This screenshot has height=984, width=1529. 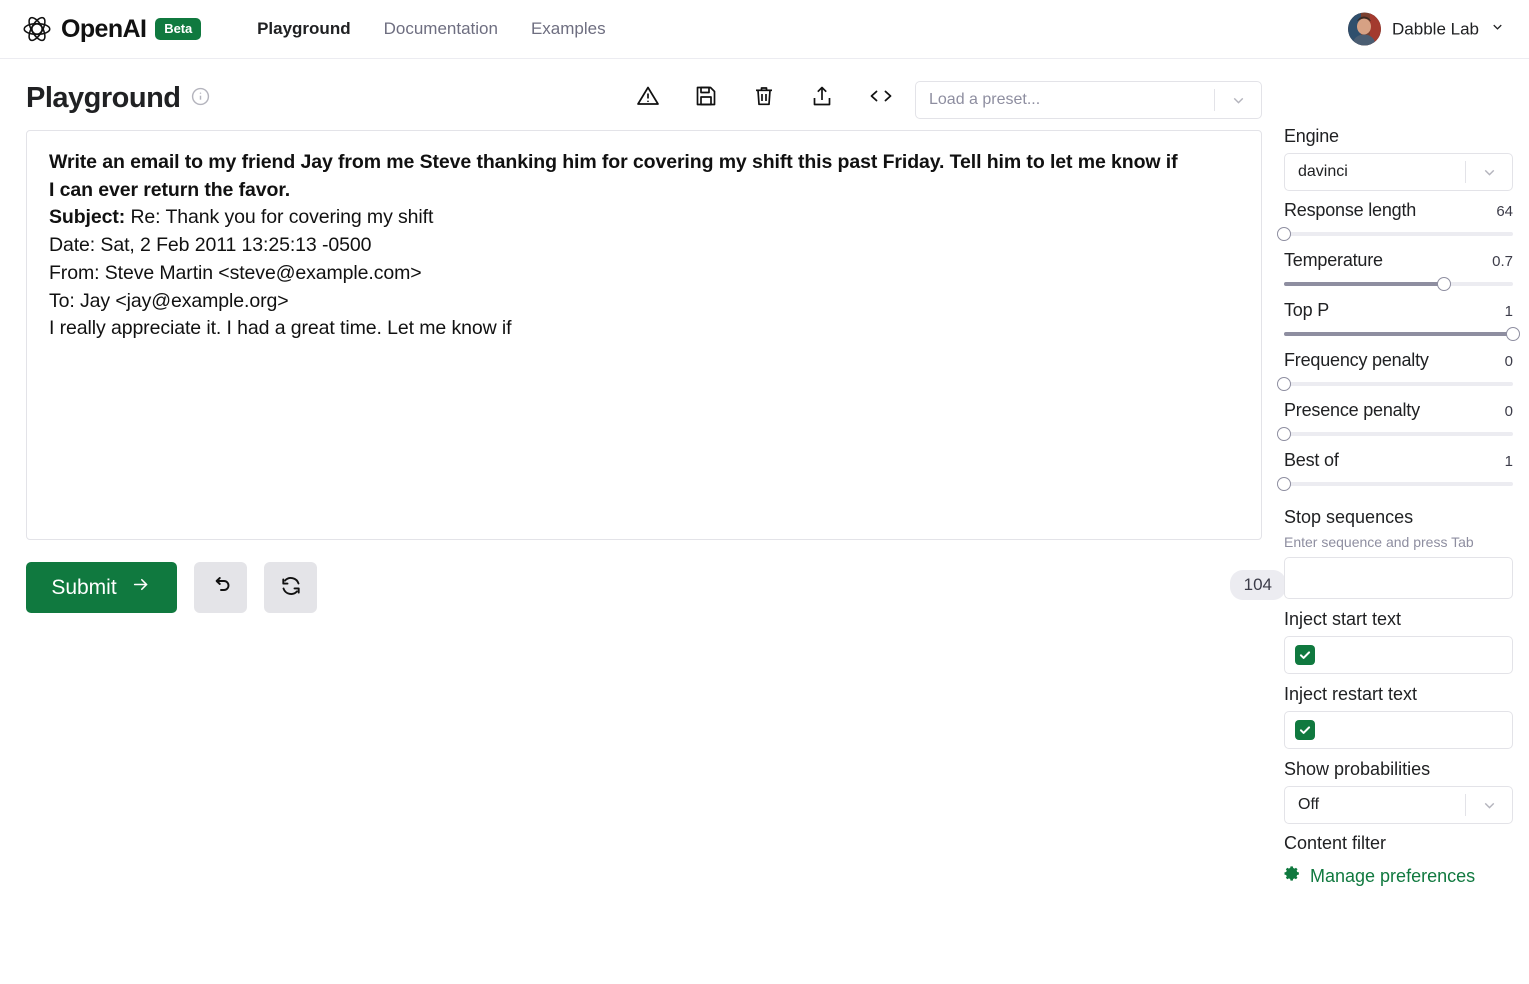 I want to click on undo-button, so click(x=220, y=587).